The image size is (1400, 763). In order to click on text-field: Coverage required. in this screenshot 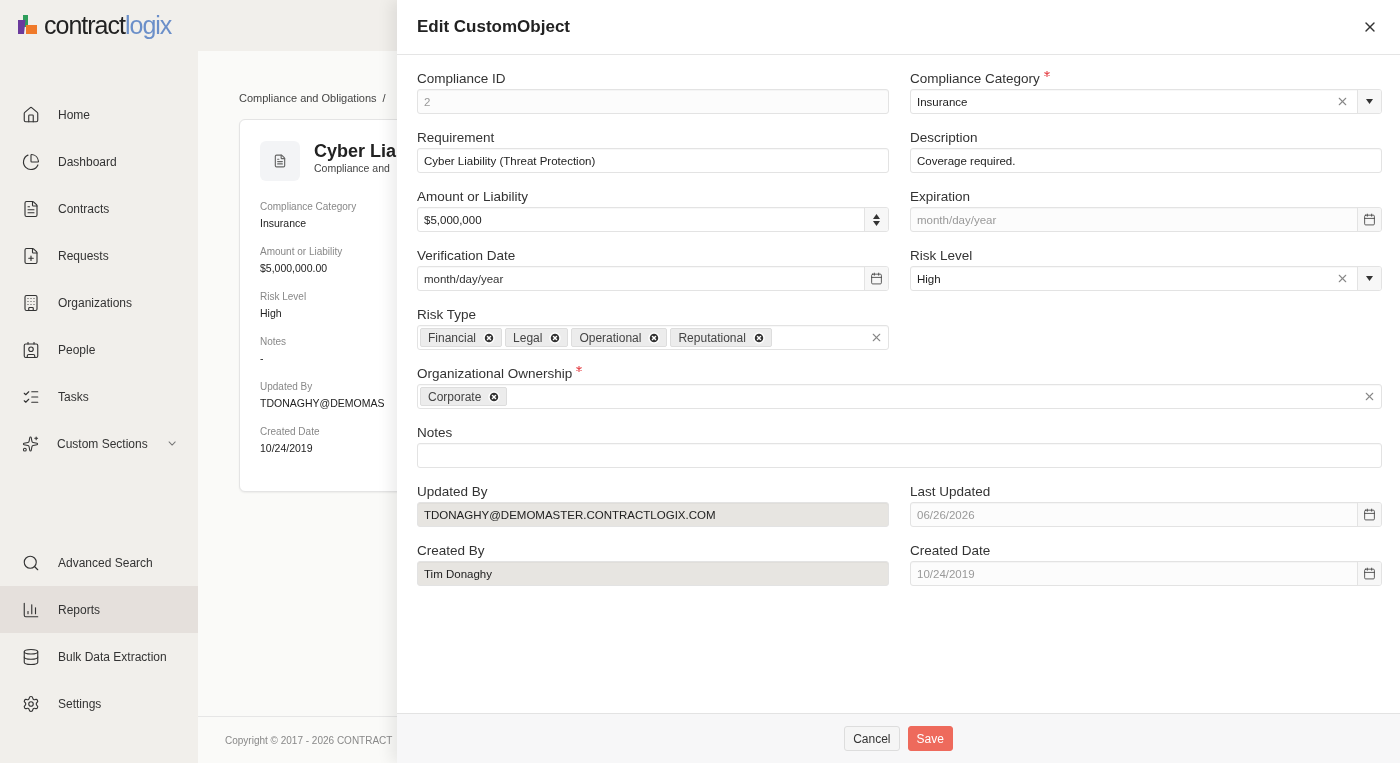, I will do `click(1146, 160)`.